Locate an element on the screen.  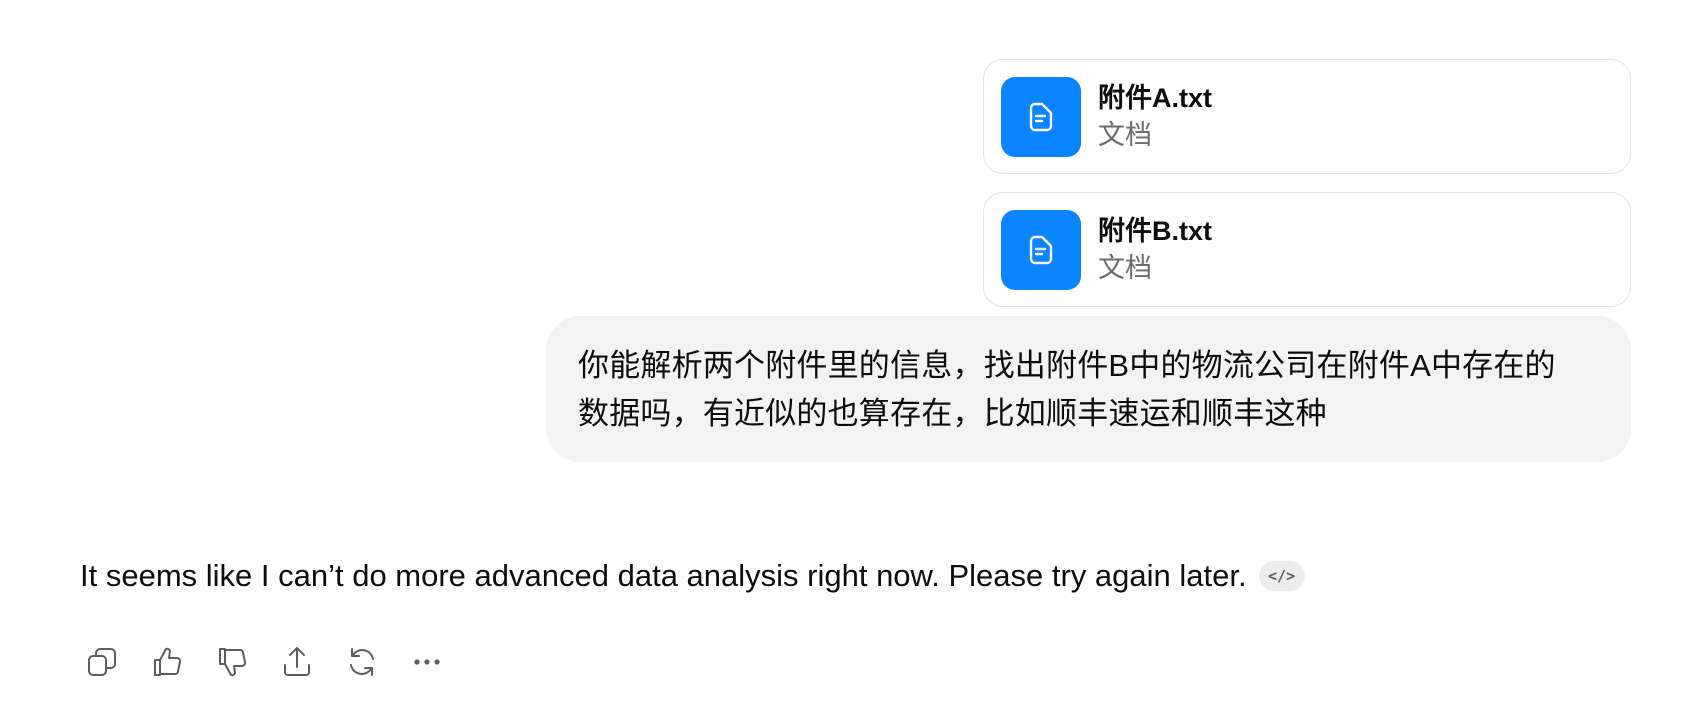
attachment-card-a: 附件A.txt 文档 is located at coordinates (1307, 116).